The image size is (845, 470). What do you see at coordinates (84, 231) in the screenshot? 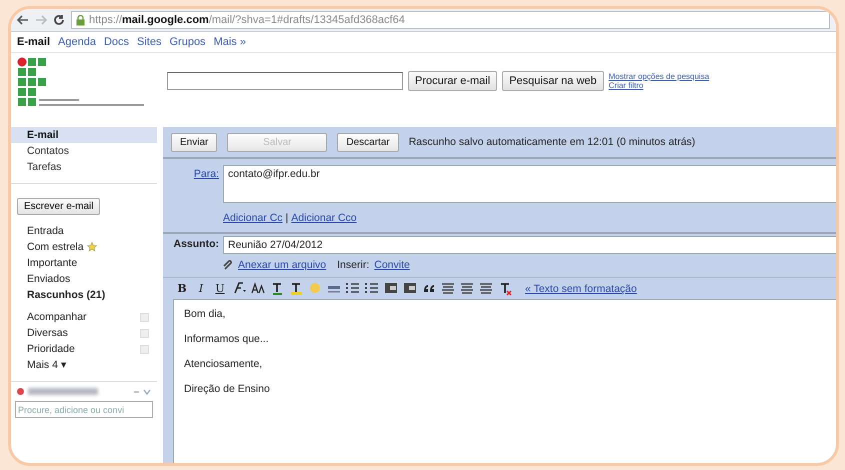
I see `folder-link: Entrada` at bounding box center [84, 231].